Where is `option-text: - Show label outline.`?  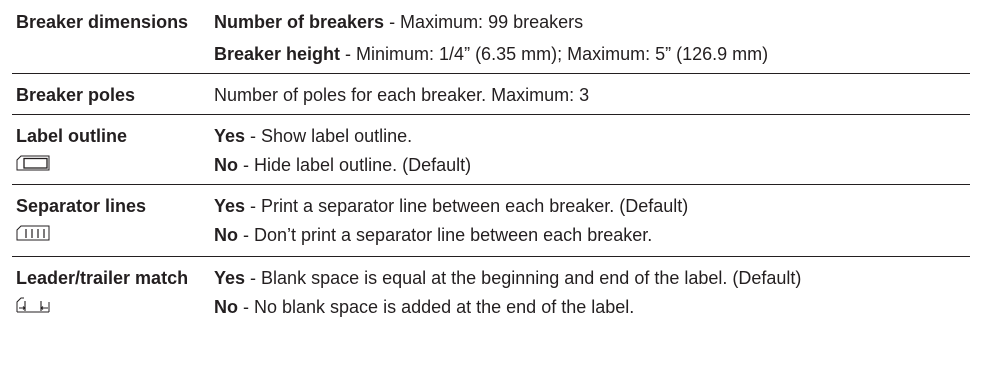 option-text: - Show label outline. is located at coordinates (329, 136).